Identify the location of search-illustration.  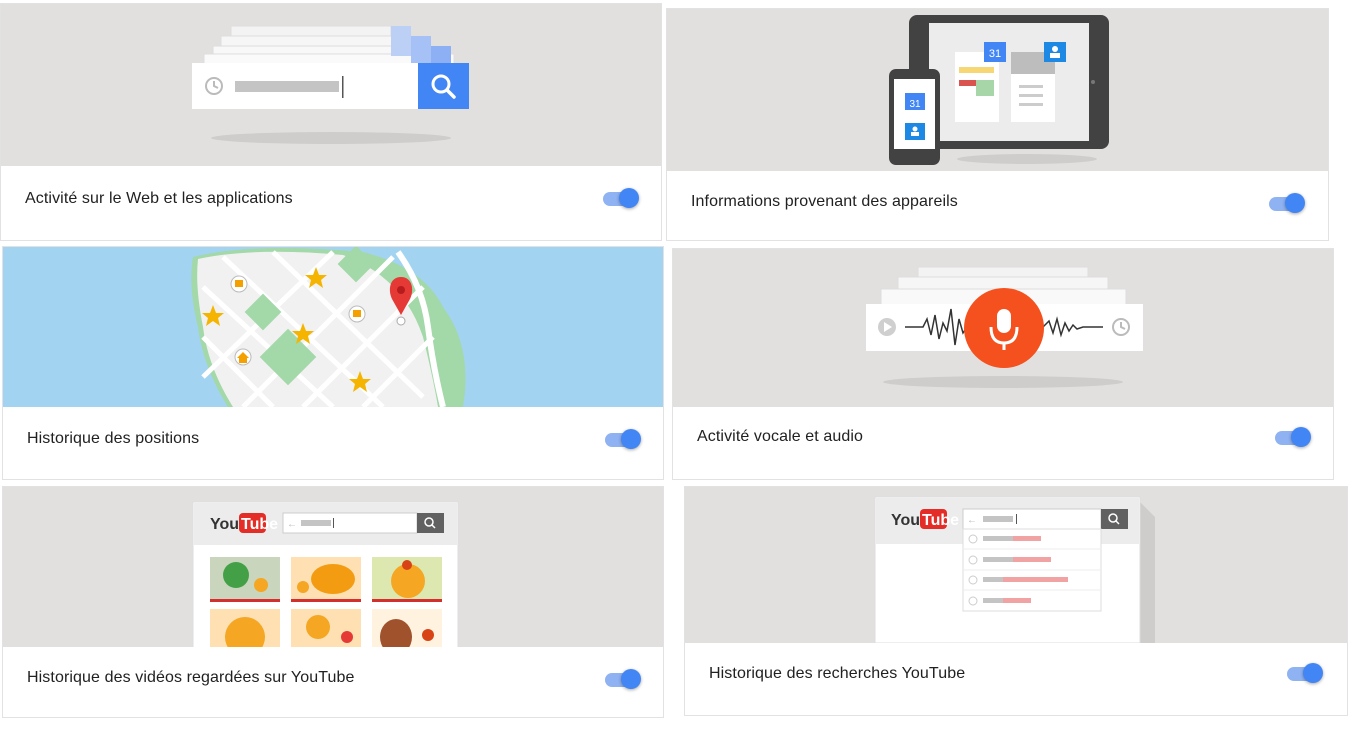
(331, 85).